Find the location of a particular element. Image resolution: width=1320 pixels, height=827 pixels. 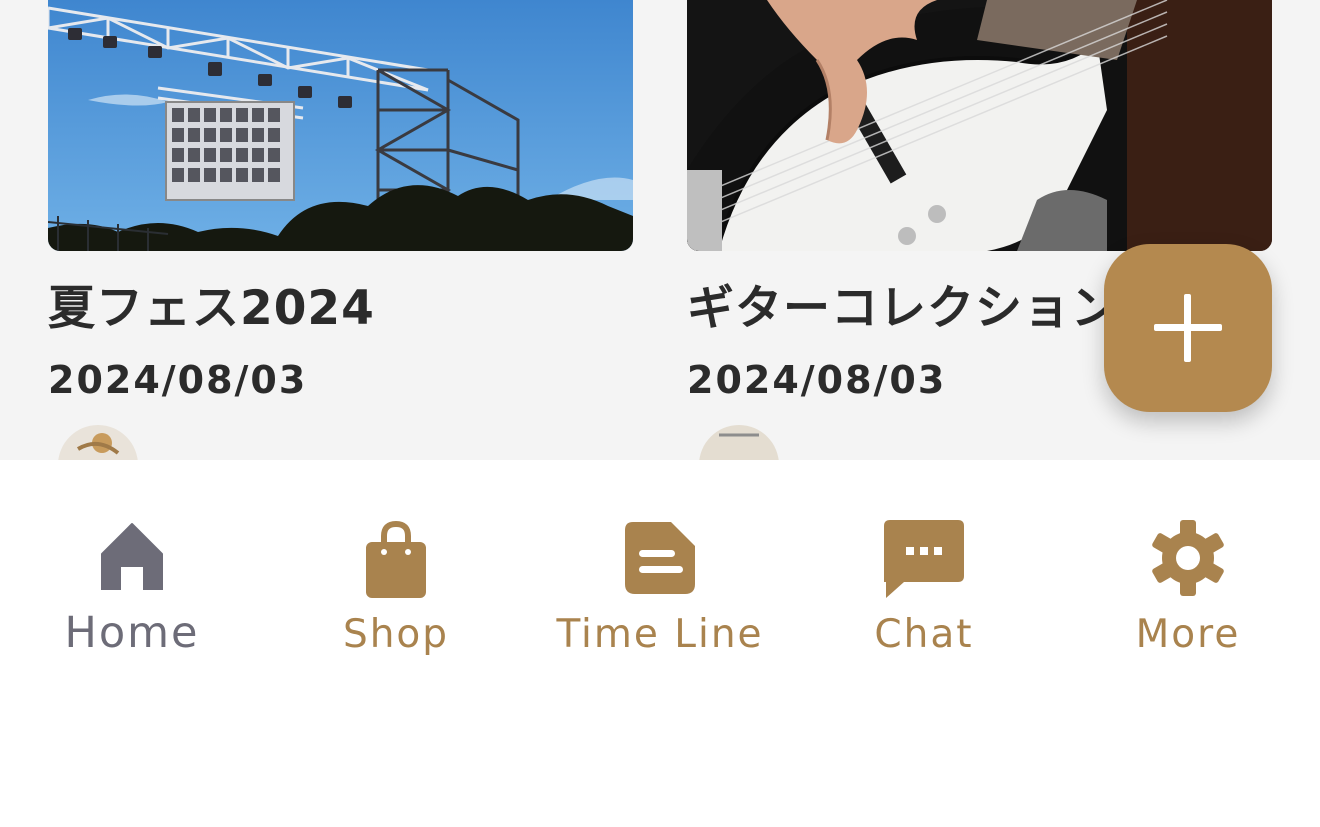

tab-label: More is located at coordinates (1188, 634).